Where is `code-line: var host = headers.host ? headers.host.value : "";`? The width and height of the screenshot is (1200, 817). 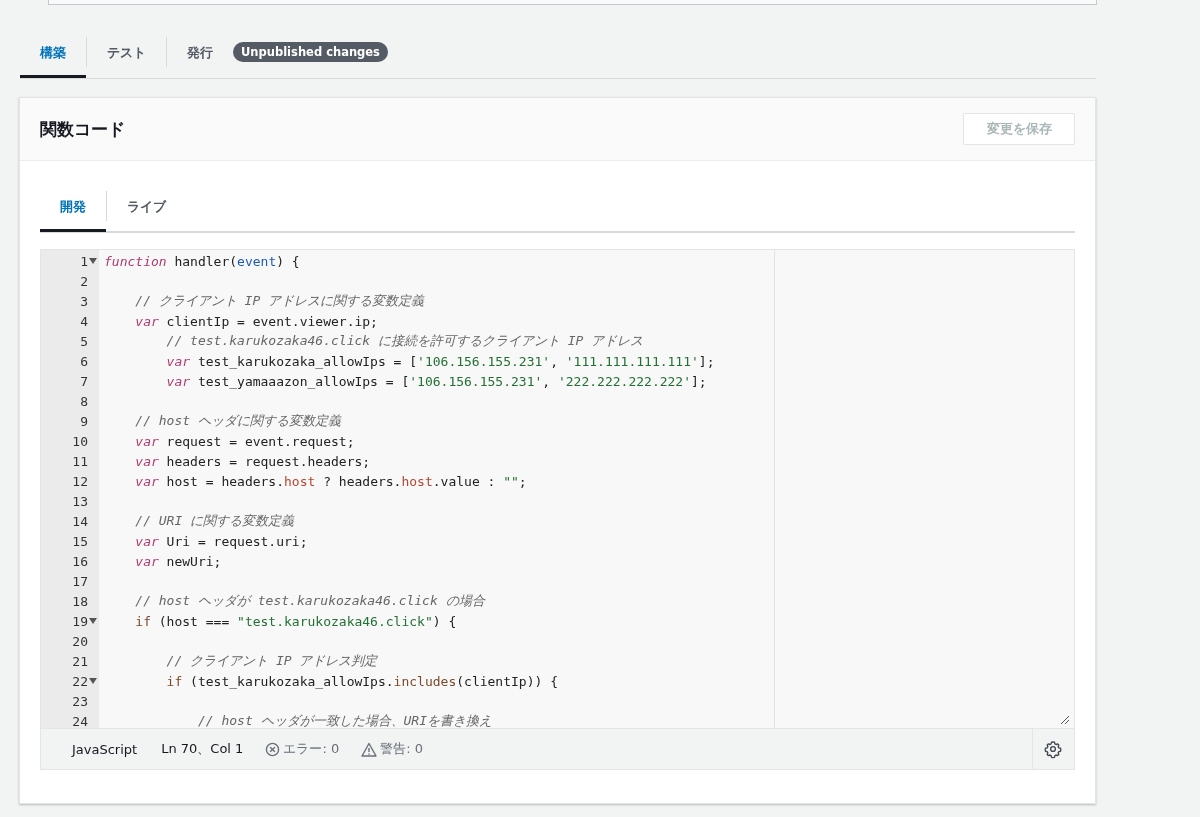 code-line: var host = headers.host ? headers.host.value : ""; is located at coordinates (330, 481).